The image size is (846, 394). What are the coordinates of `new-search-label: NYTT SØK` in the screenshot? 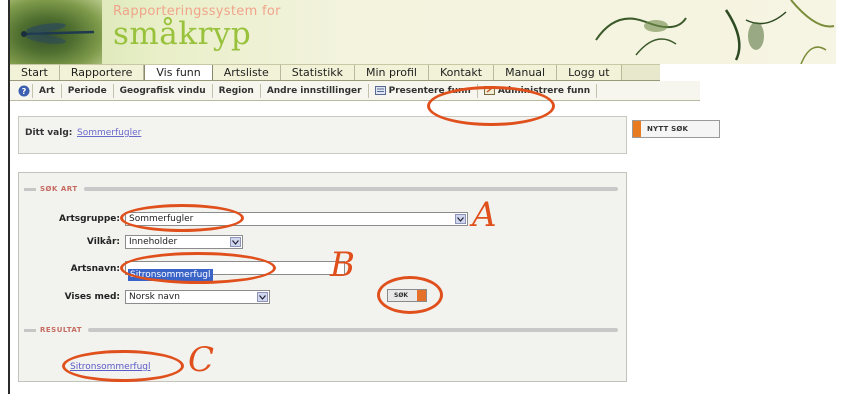 It's located at (668, 129).